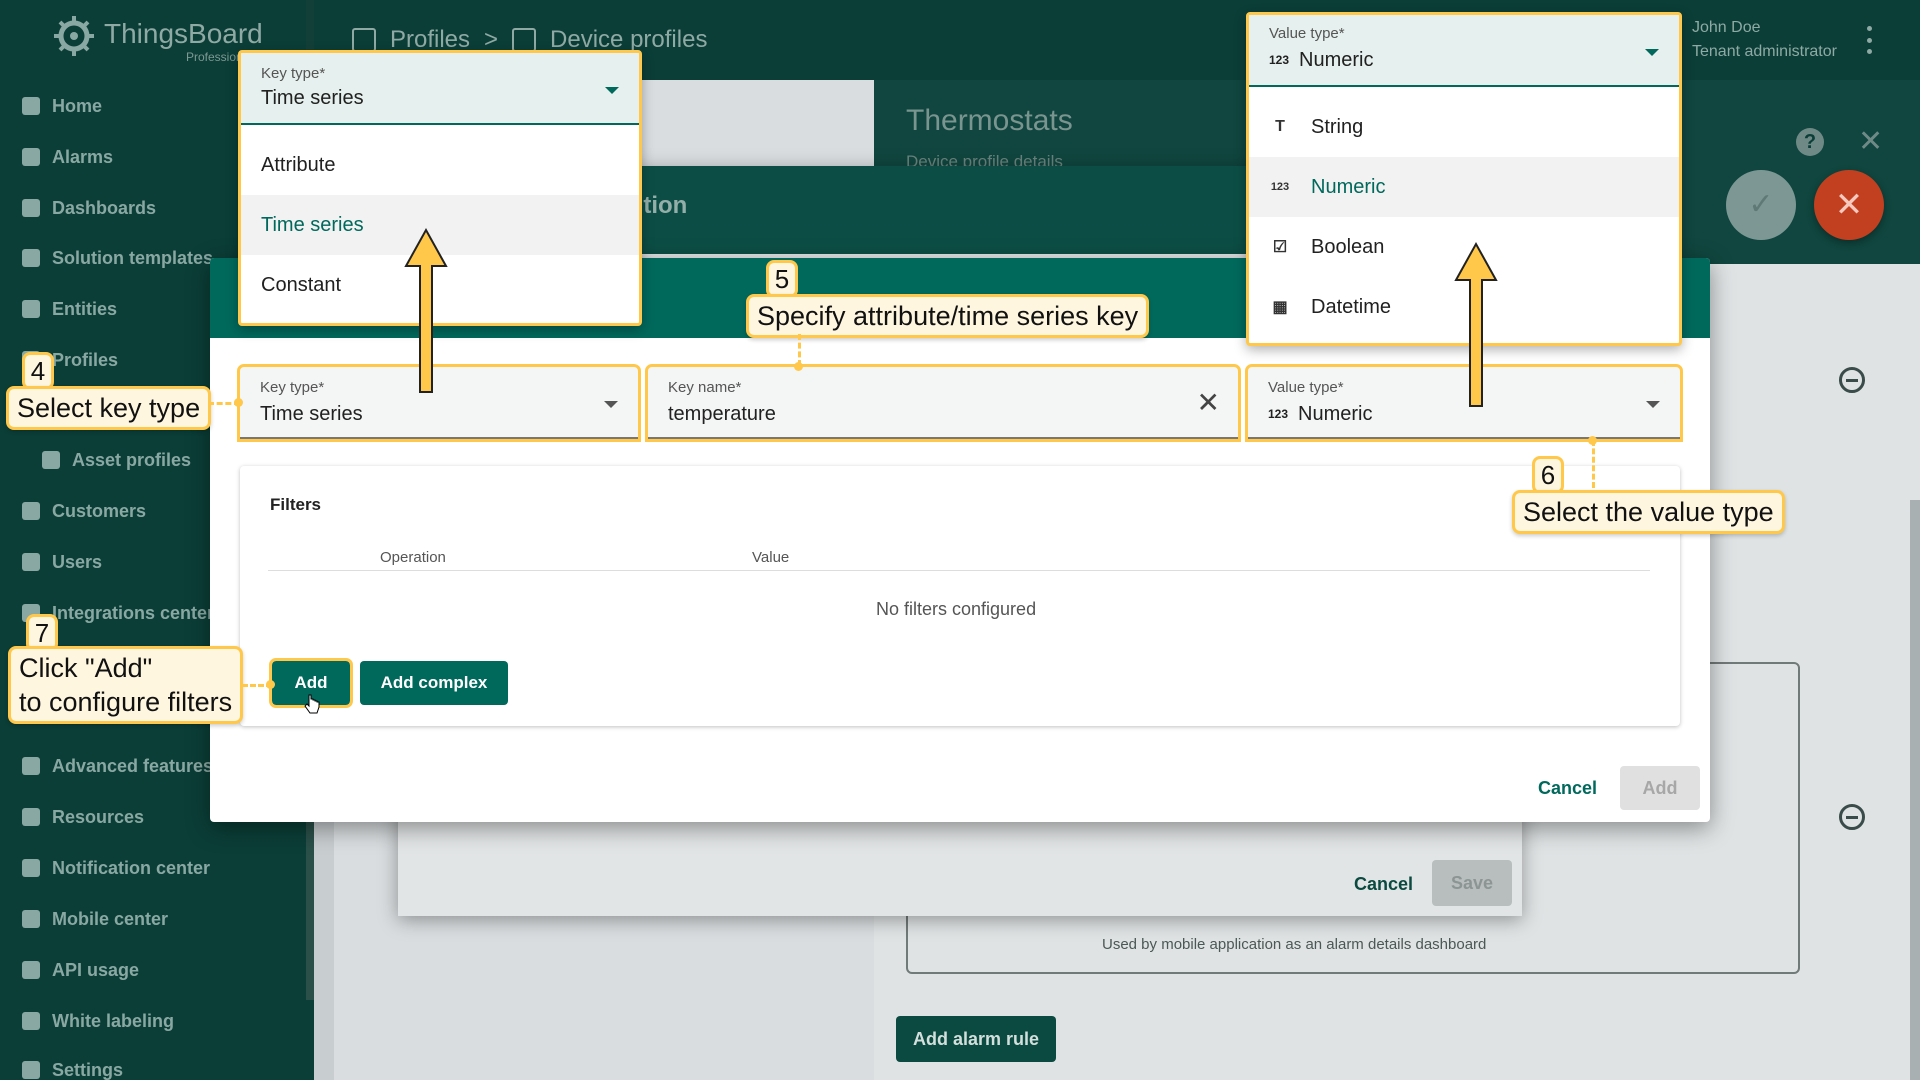  What do you see at coordinates (413, 557) in the screenshot?
I see `column-header-operation: Operation` at bounding box center [413, 557].